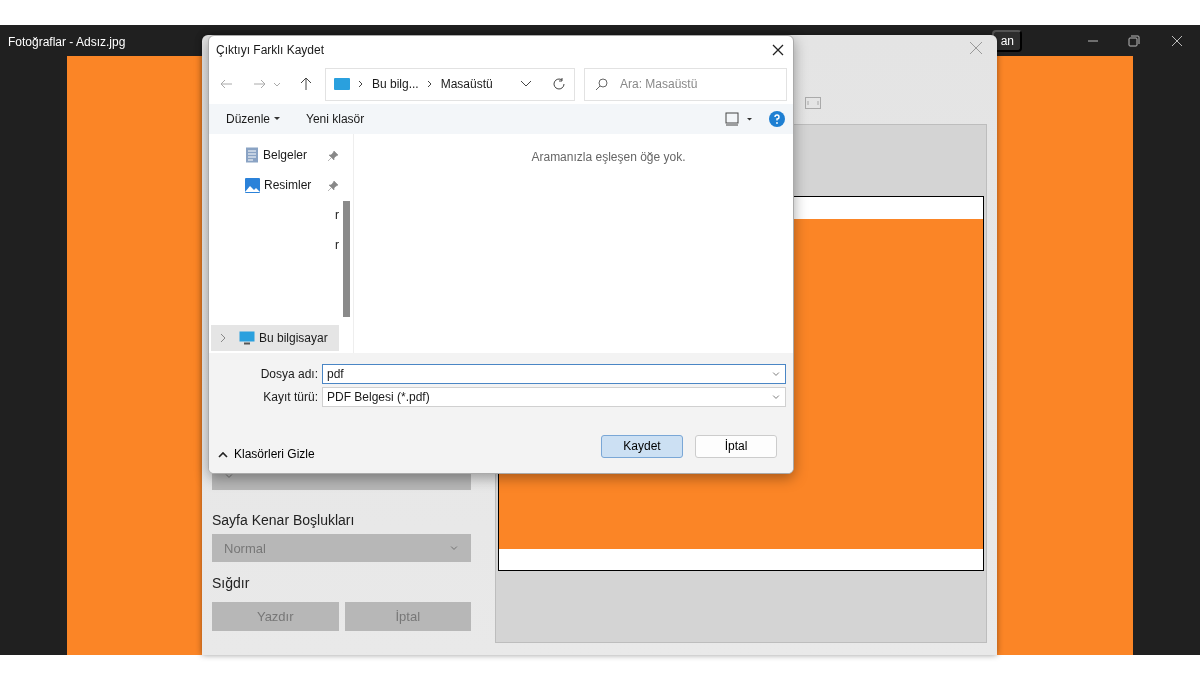 The height and width of the screenshot is (675, 1200). What do you see at coordinates (813, 103) in the screenshot?
I see `fit-page-icon` at bounding box center [813, 103].